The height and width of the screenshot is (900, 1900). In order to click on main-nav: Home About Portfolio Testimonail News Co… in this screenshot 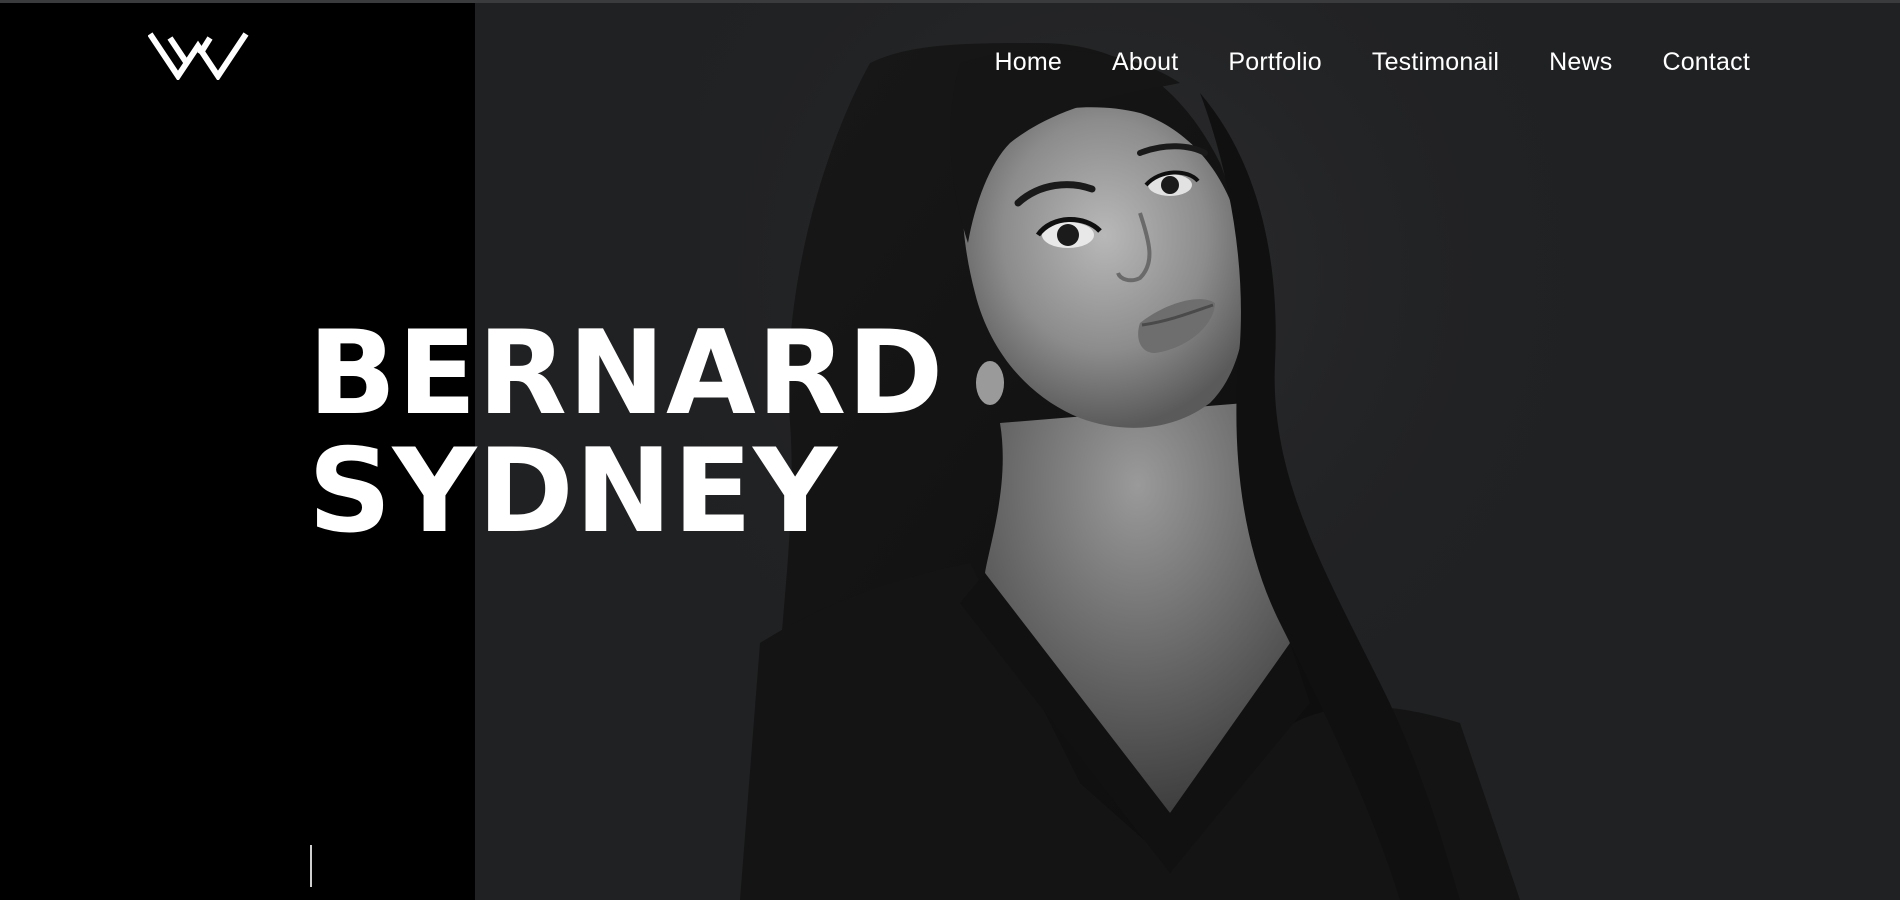, I will do `click(1347, 62)`.